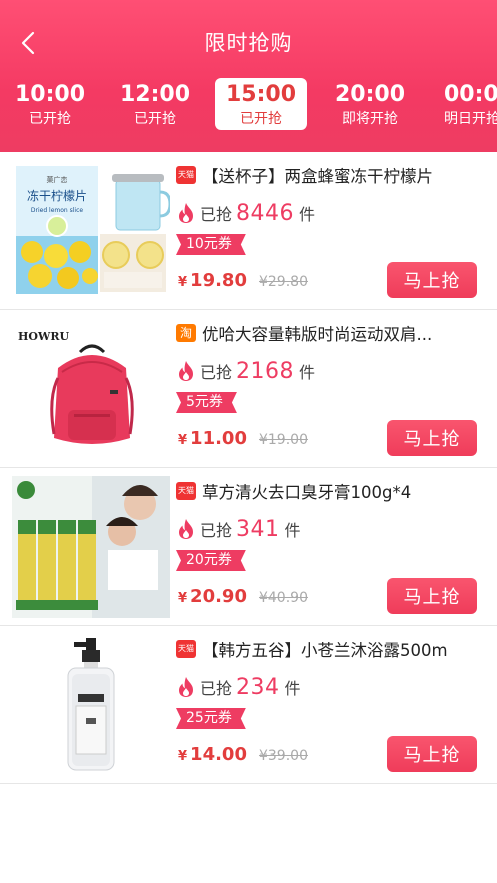 This screenshot has width=497, height=883. What do you see at coordinates (57, 210) in the screenshot?
I see `image-en-text: Dried lemon slice` at bounding box center [57, 210].